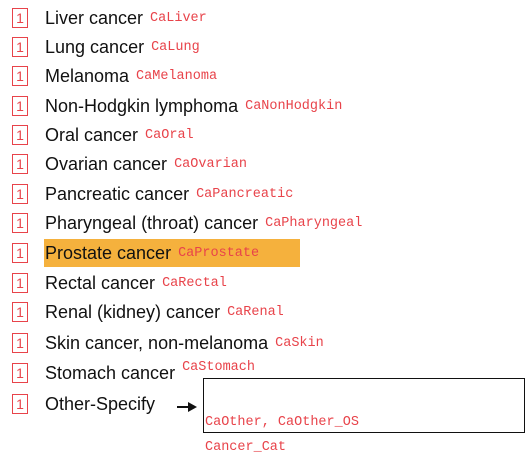 This screenshot has height=460, width=530. What do you see at coordinates (108, 252) in the screenshot?
I see `option-label: Prostate cancer` at bounding box center [108, 252].